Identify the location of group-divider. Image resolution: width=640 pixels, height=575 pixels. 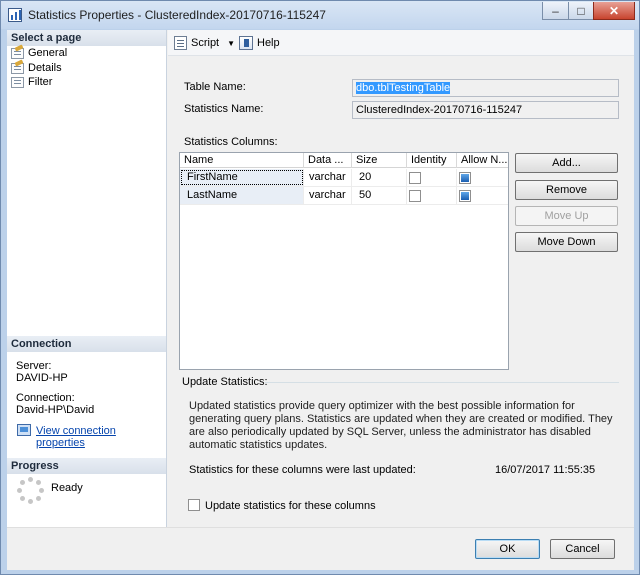
(442, 382).